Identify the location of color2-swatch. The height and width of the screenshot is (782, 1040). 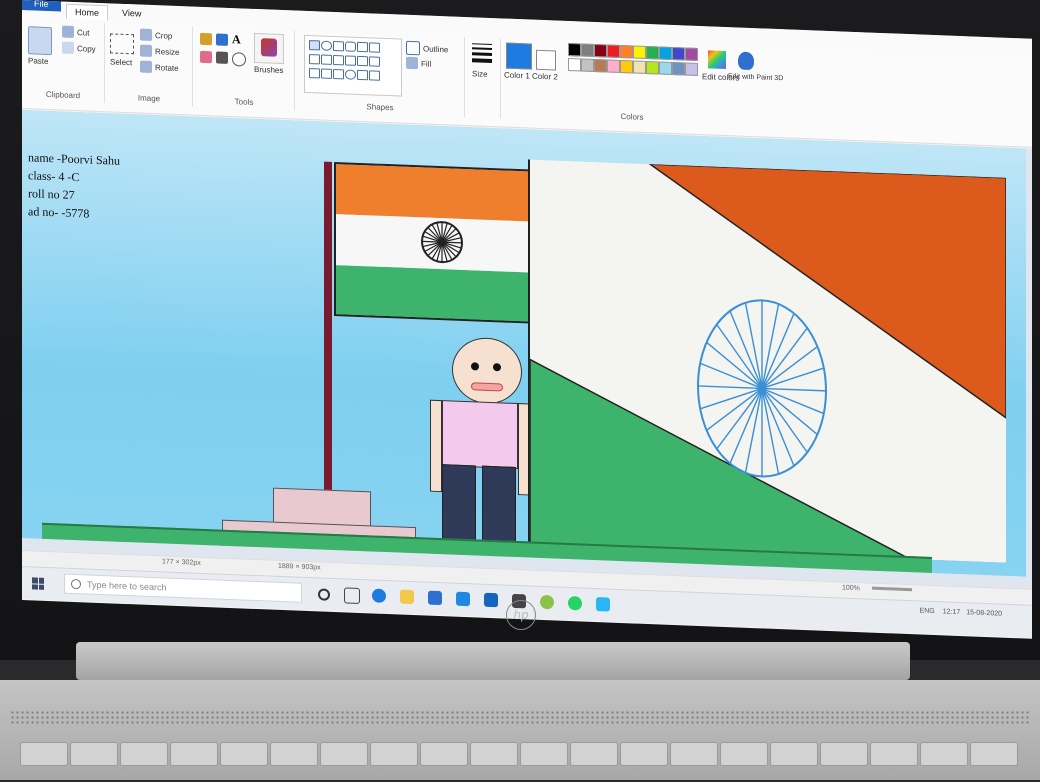
(546, 60).